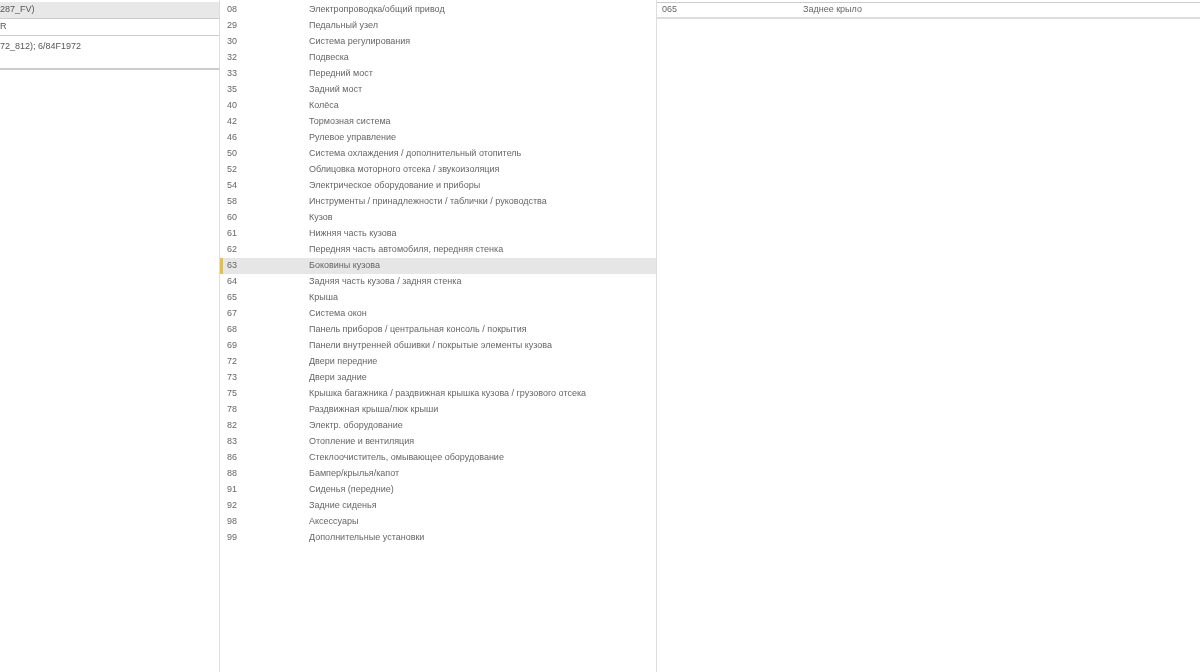 This screenshot has width=1200, height=672. I want to click on group-row: 91 Сиденья (передние), so click(438, 490).